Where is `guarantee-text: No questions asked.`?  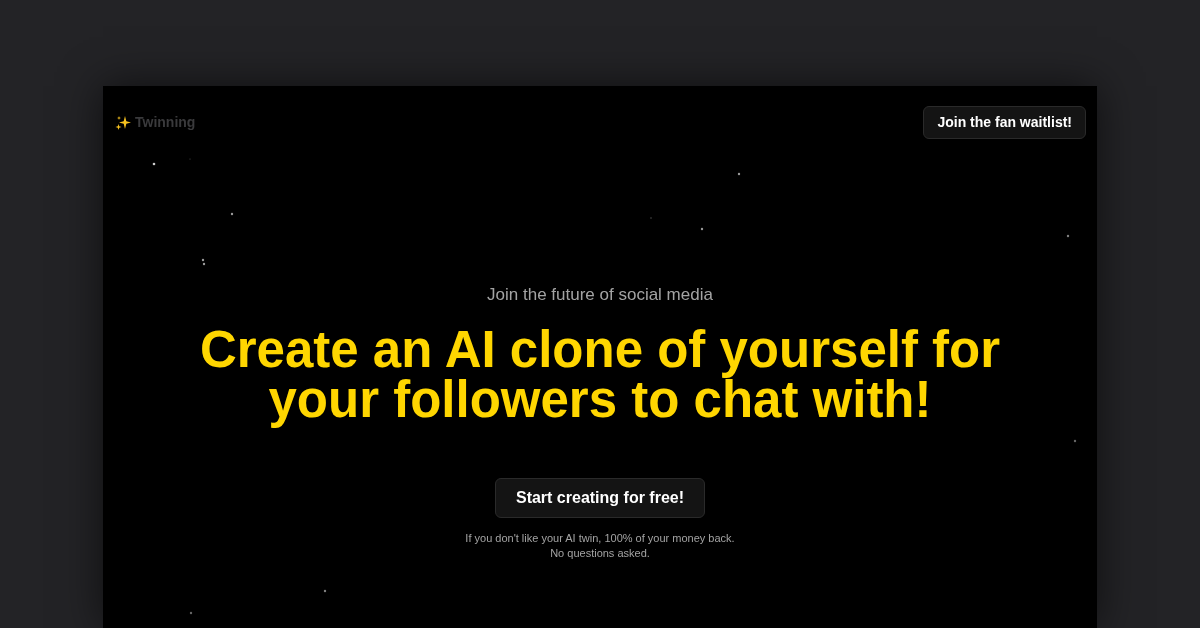 guarantee-text: No questions asked. is located at coordinates (600, 553).